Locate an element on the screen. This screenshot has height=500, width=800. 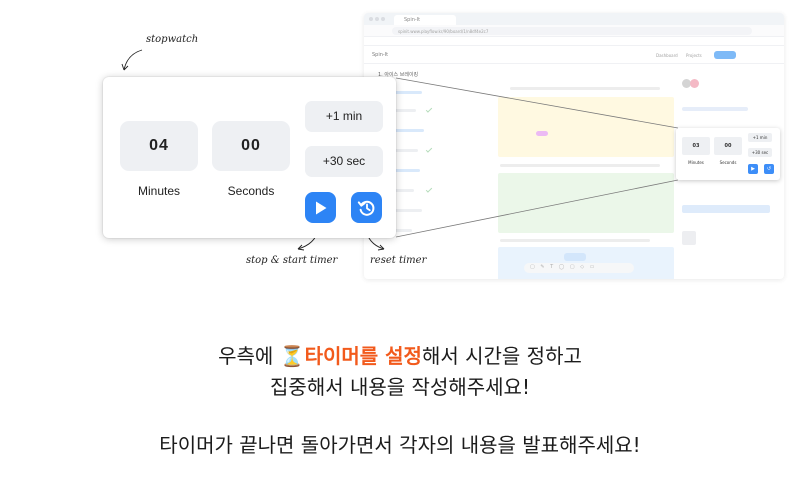
hourglass-icon: ⏳ is located at coordinates (292, 356).